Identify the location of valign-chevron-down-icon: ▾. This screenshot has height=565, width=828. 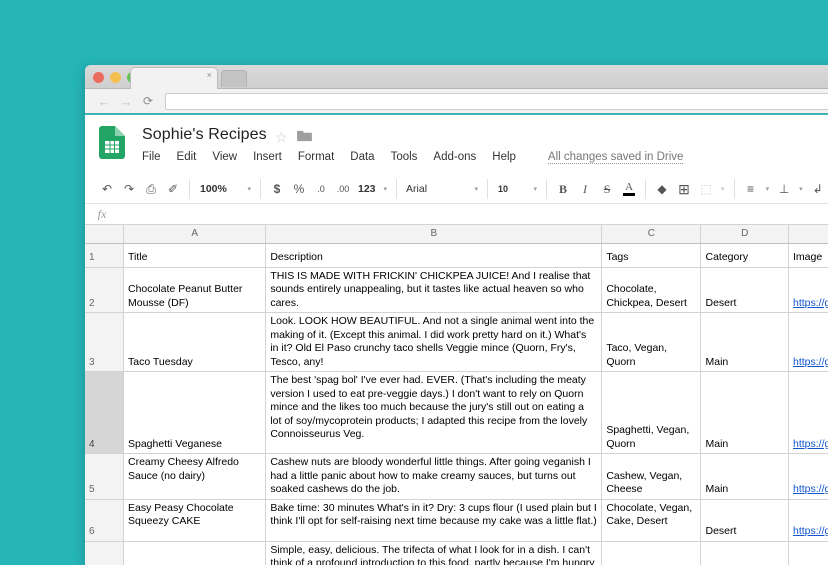
(801, 189).